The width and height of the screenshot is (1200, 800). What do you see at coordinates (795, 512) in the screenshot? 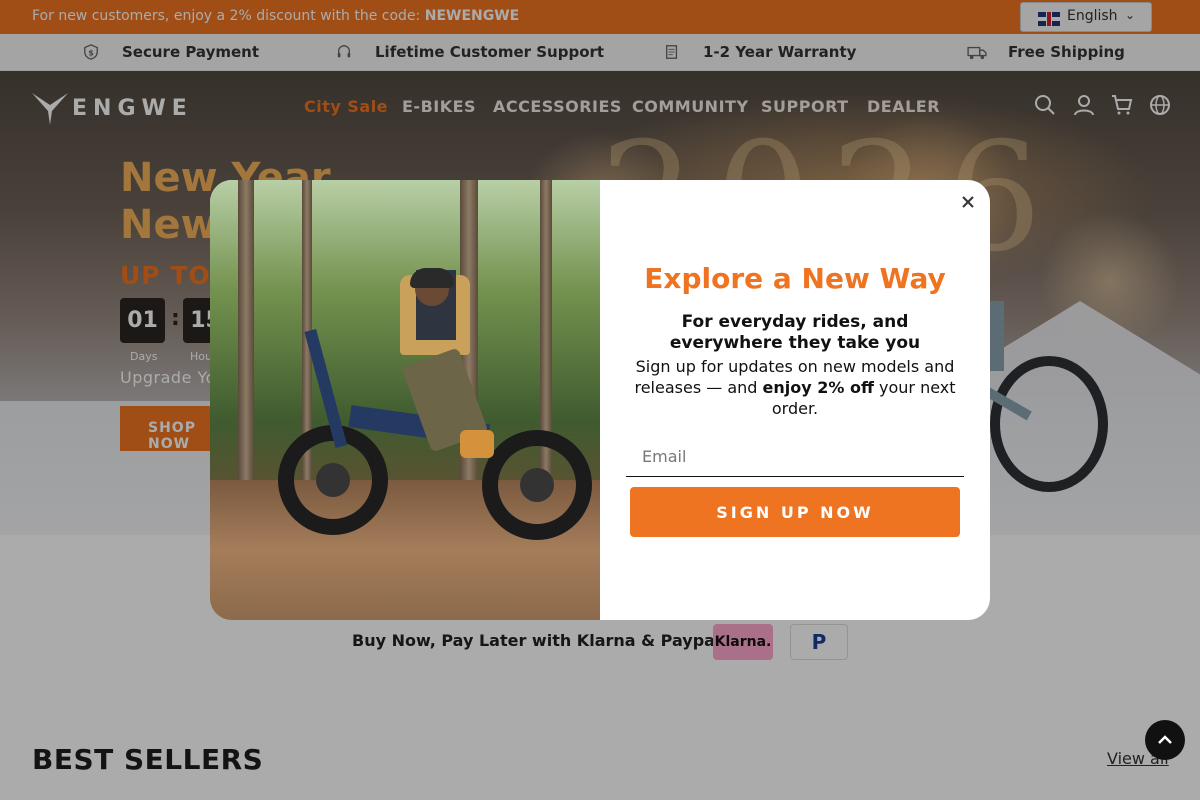
I see `sign-up-button: SIGN UP NOW` at bounding box center [795, 512].